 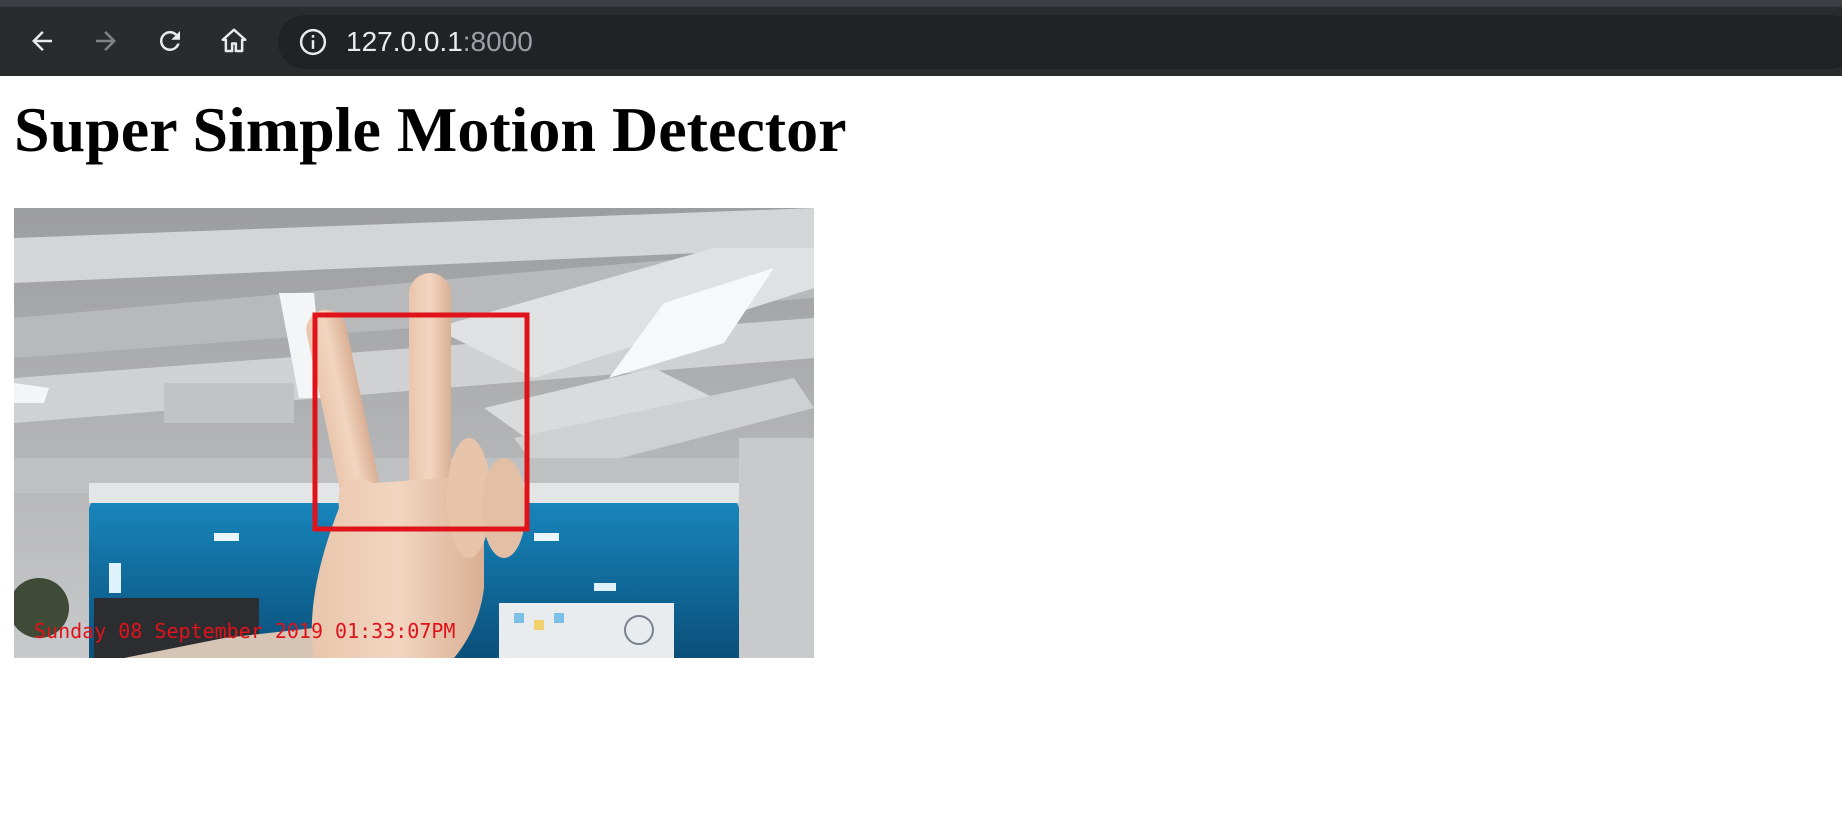 What do you see at coordinates (244, 631) in the screenshot?
I see `video-timestamp: Sunday 08 September 2019 01:33:07PM` at bounding box center [244, 631].